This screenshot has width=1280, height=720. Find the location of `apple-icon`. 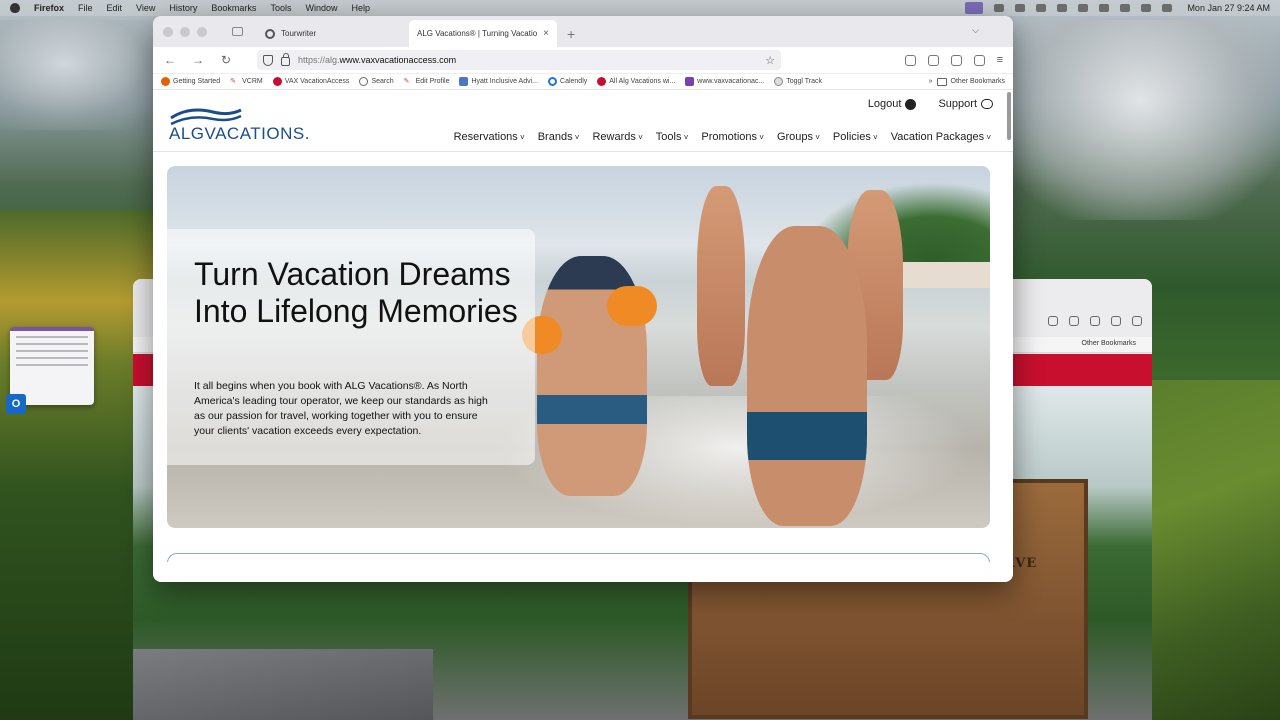

apple-icon is located at coordinates (15, 8).